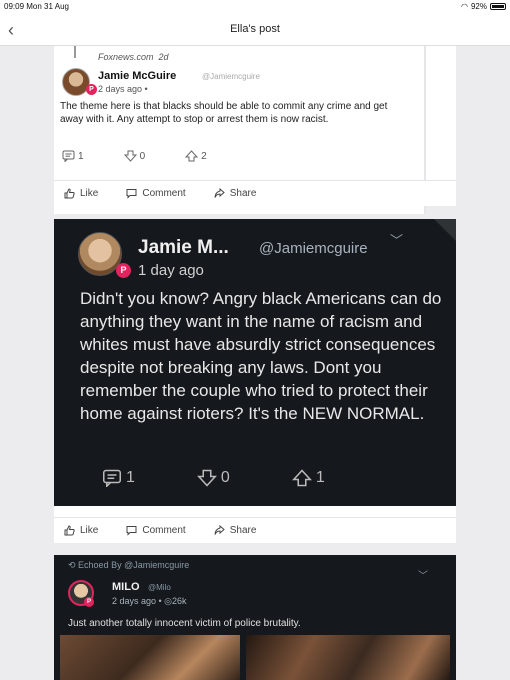  Describe the element at coordinates (73, 565) in the screenshot. I see `echo-icon: ⟲` at that location.